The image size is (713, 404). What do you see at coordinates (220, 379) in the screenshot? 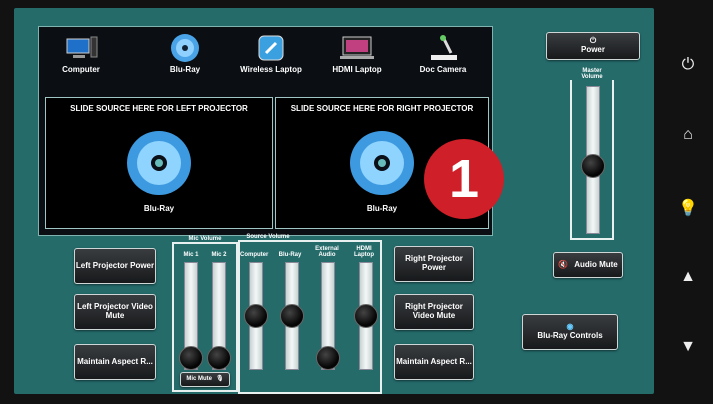
I see `mic-mute-icon: 🎙` at bounding box center [220, 379].